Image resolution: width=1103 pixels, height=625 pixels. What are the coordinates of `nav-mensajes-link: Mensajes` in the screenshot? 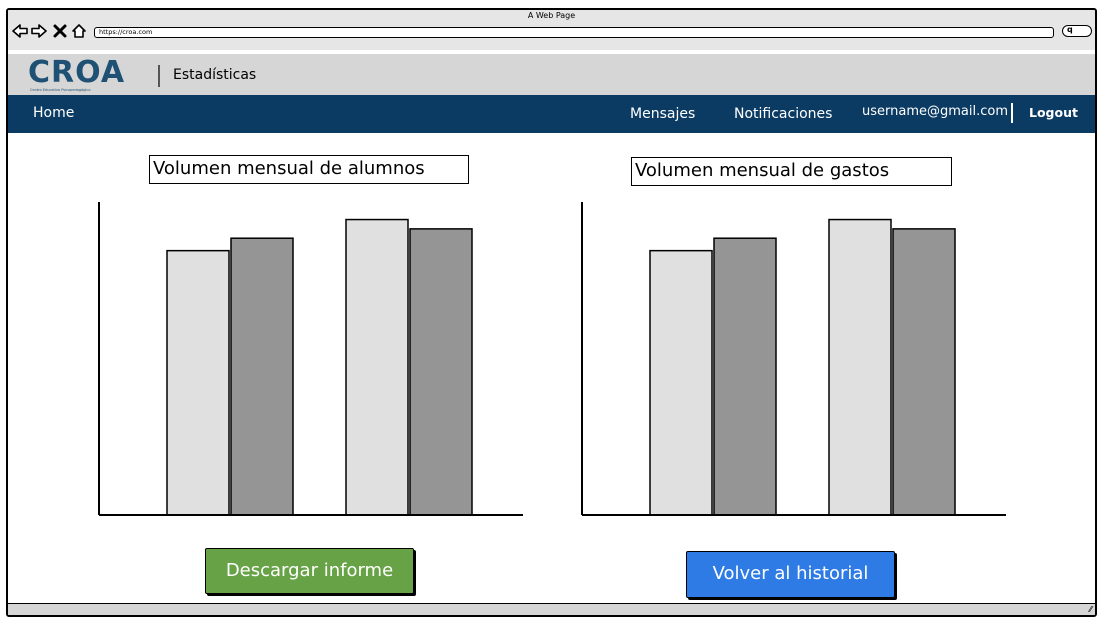 It's located at (662, 114).